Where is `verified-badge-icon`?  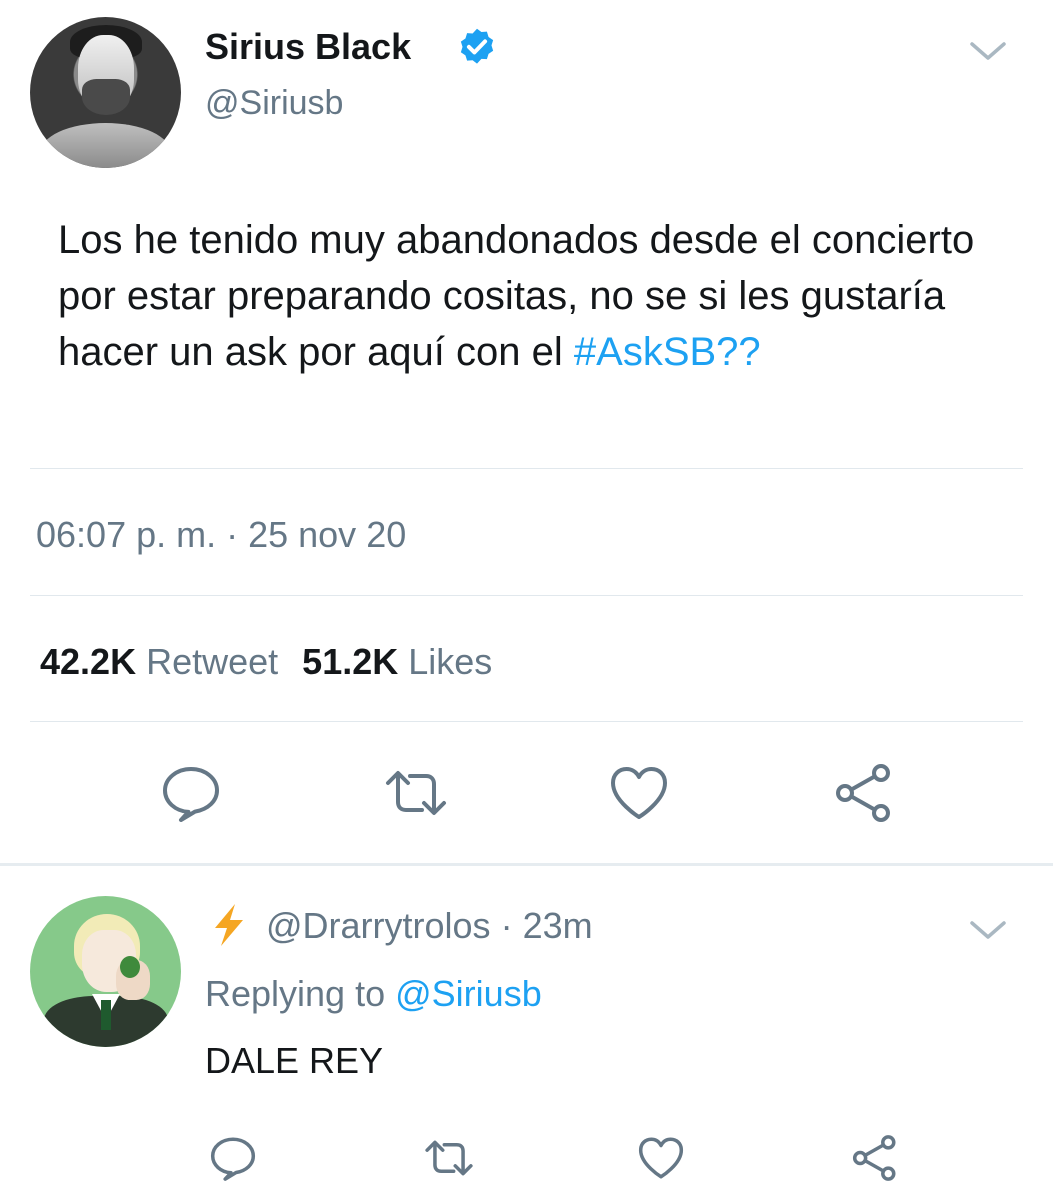 verified-badge-icon is located at coordinates (477, 46).